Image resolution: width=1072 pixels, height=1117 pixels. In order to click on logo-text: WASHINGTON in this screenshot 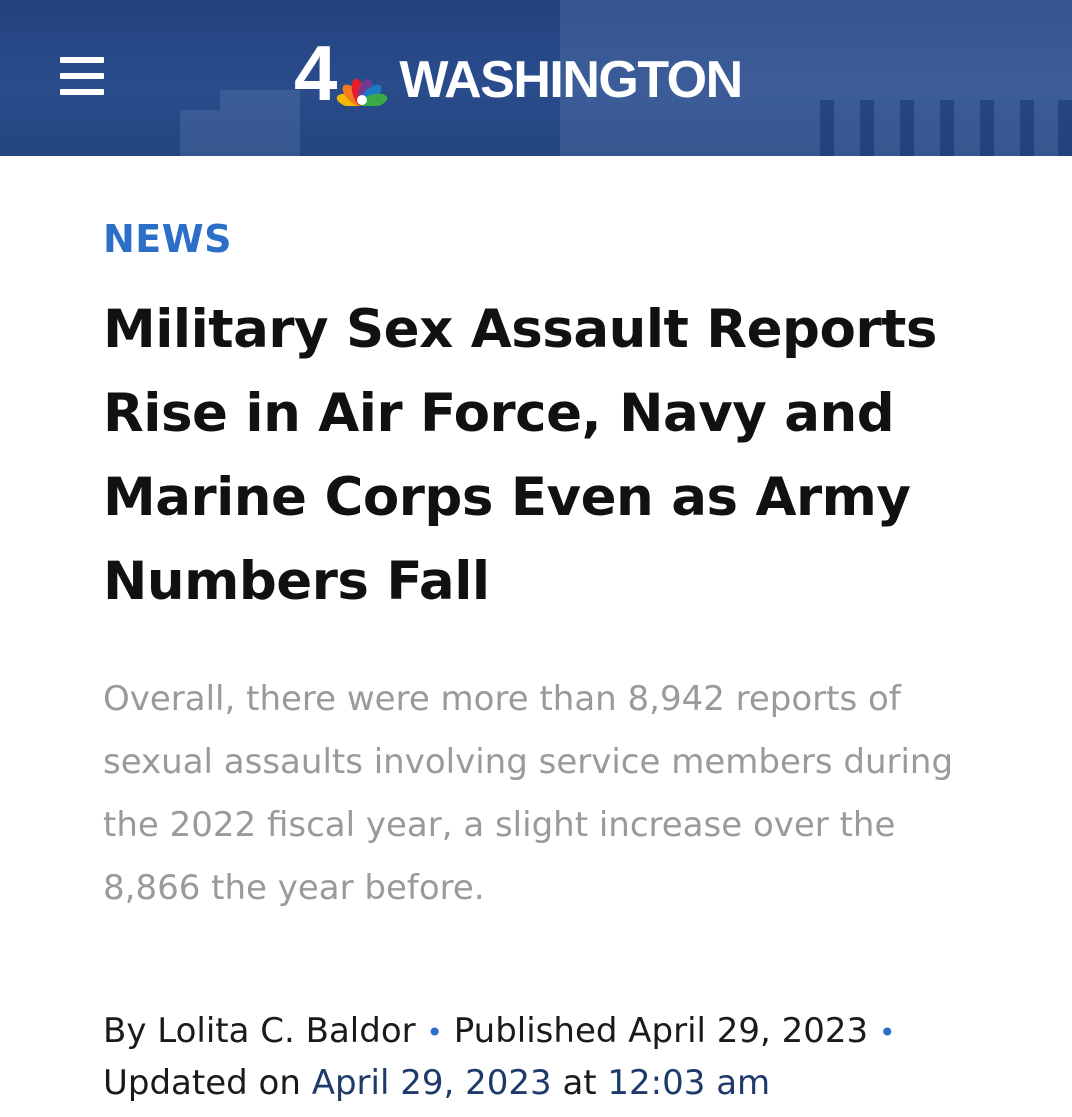, I will do `click(571, 80)`.